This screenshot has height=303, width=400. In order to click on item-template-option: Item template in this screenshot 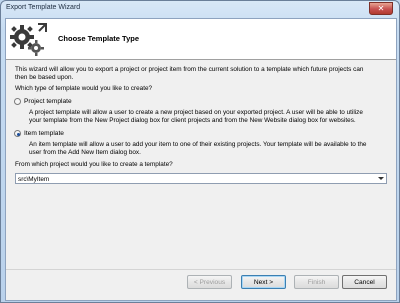, I will do `click(39, 133)`.